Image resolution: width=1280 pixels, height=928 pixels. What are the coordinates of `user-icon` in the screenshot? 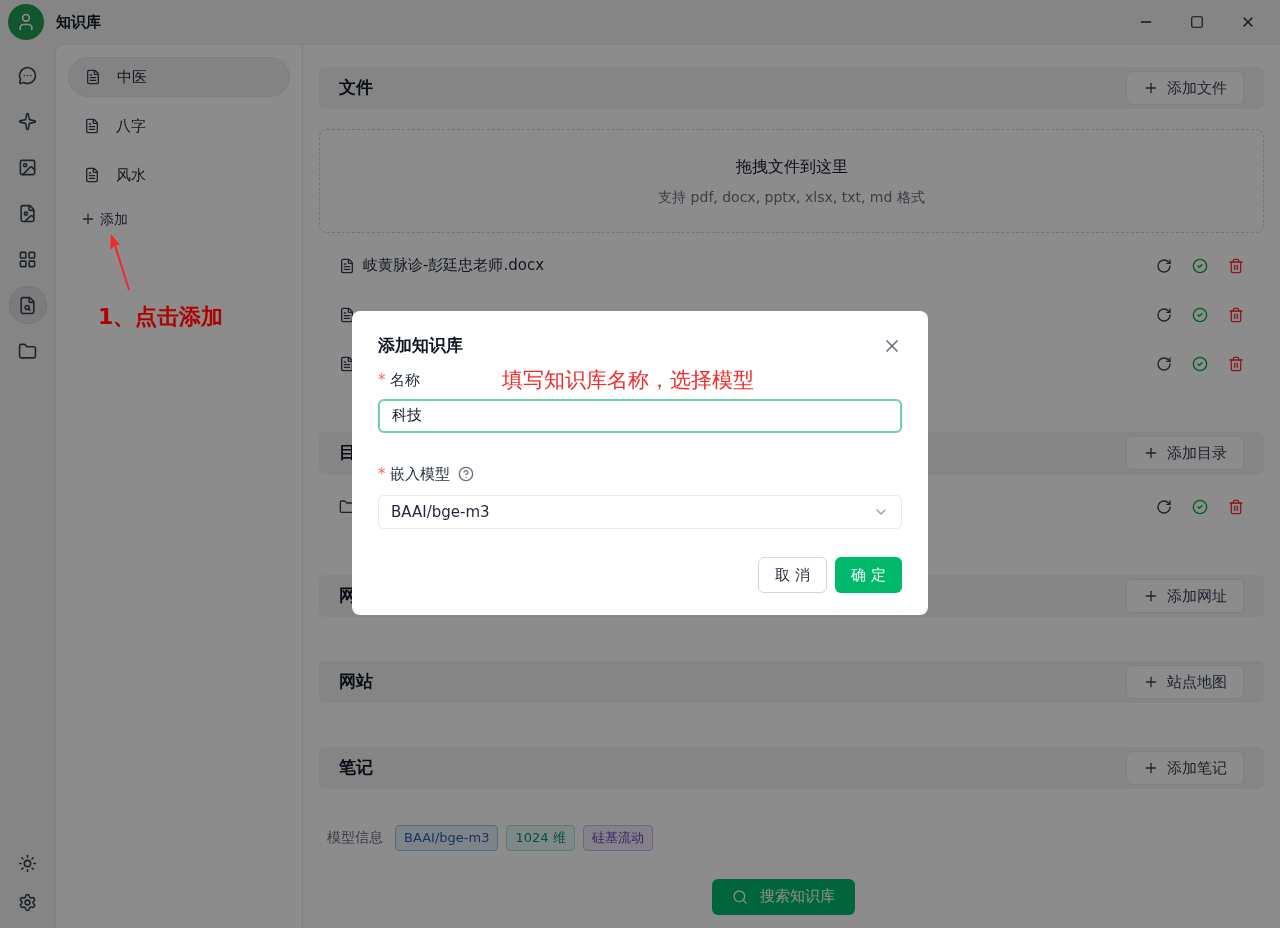 It's located at (26, 22).